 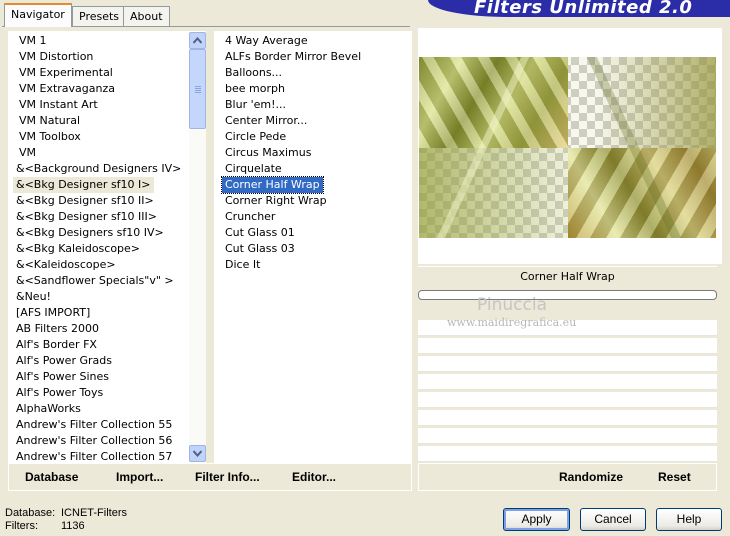 I want to click on category-item: &<Bkg Designer sf10 I>, so click(x=83, y=185).